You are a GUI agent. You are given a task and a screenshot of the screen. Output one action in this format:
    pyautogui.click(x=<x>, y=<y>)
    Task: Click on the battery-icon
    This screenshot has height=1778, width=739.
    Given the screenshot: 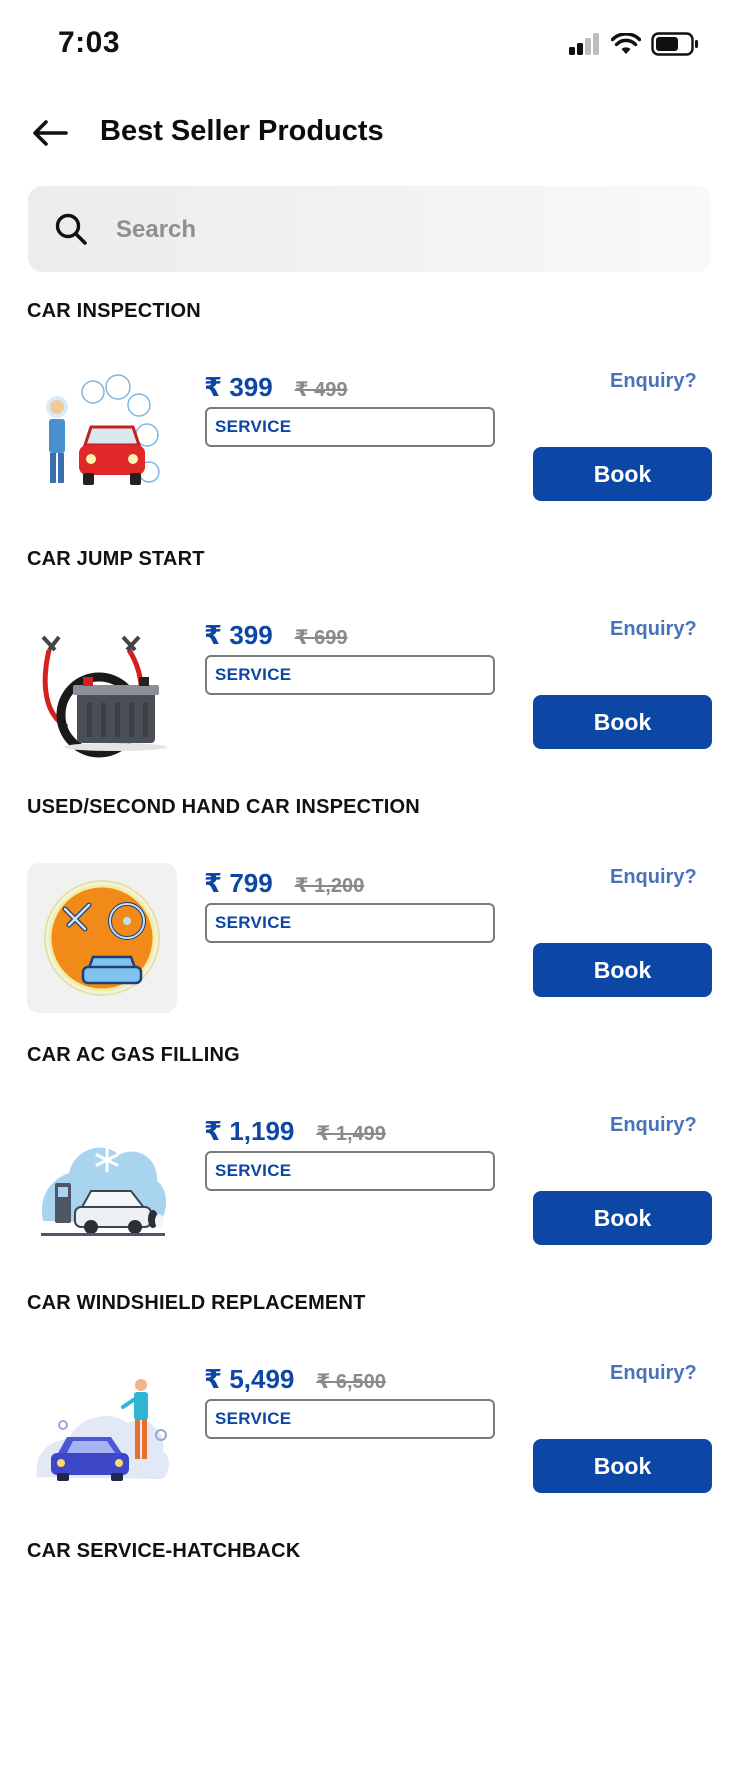 What is the action you would take?
    pyautogui.click(x=674, y=44)
    